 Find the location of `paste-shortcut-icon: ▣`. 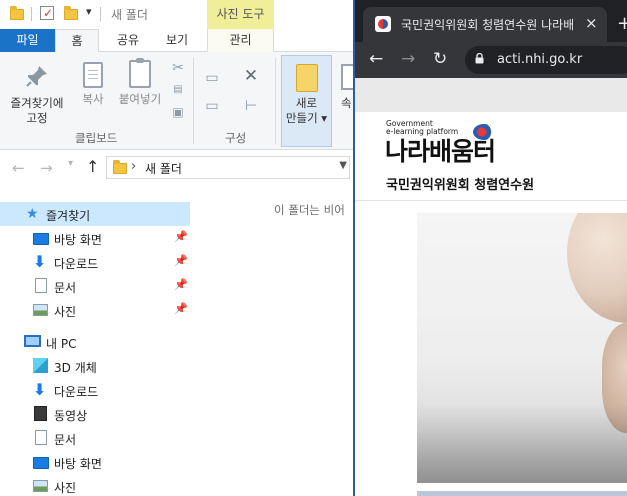

paste-shortcut-icon: ▣ is located at coordinates (178, 112).